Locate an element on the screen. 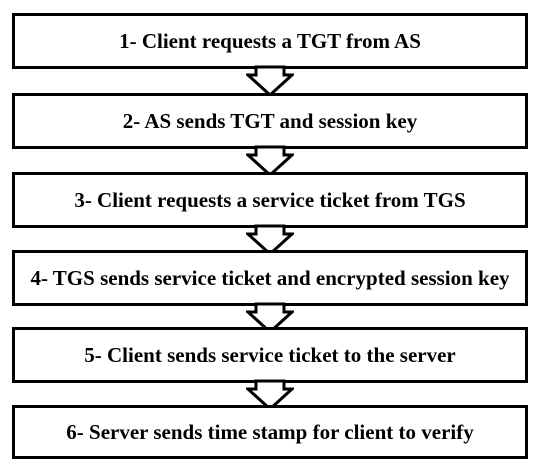 The width and height of the screenshot is (550, 470). step-1-box: 1- Client requests a TGT from AS is located at coordinates (270, 41).